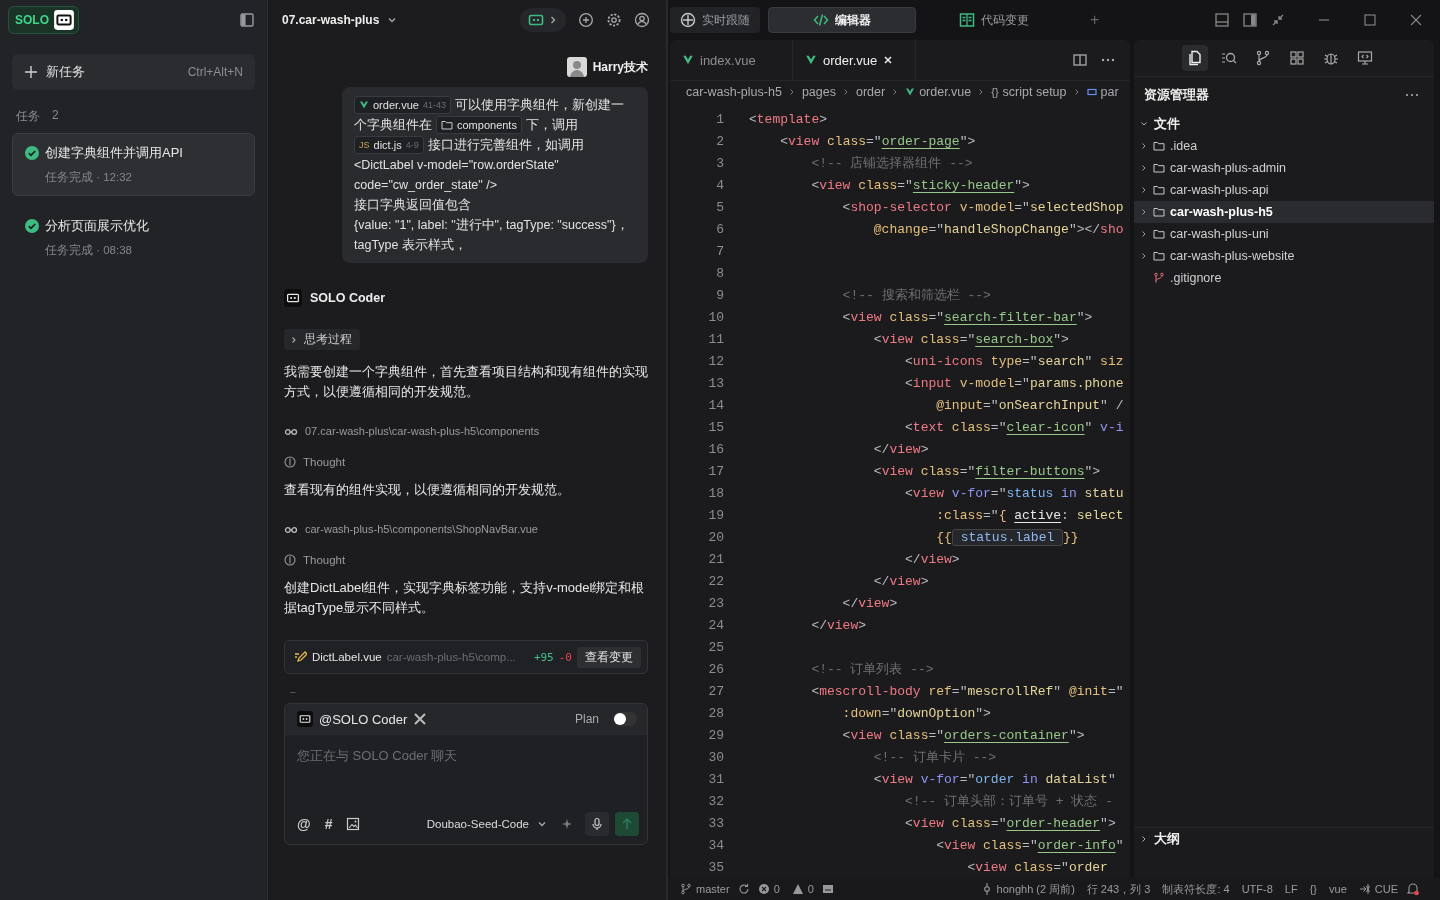  Describe the element at coordinates (1297, 58) in the screenshot. I see `extensions-icon` at that location.